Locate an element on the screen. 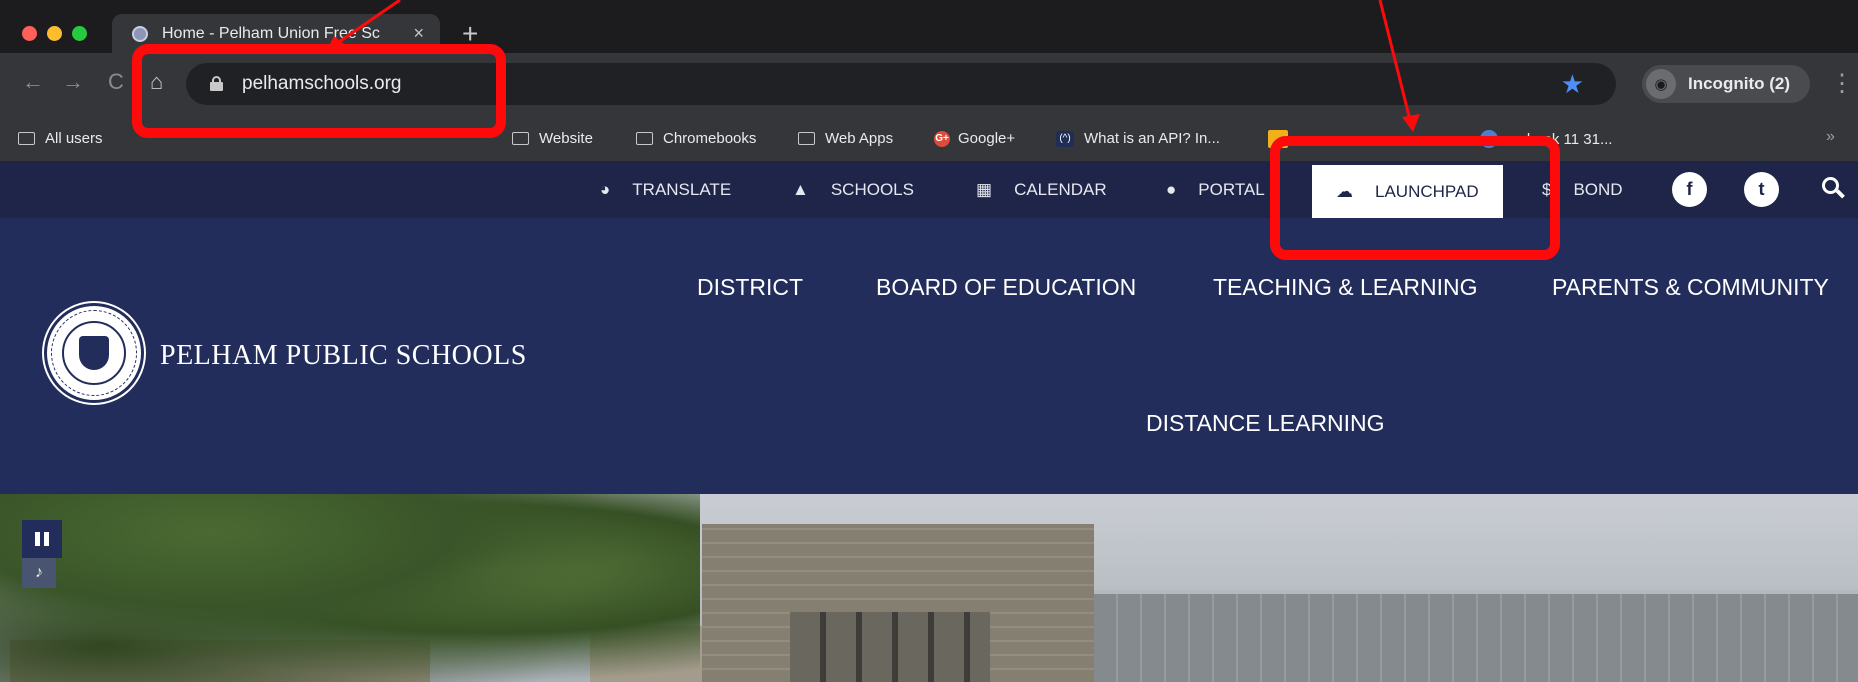 This screenshot has width=1858, height=682. arrow-head-url is located at coordinates (335, 44).